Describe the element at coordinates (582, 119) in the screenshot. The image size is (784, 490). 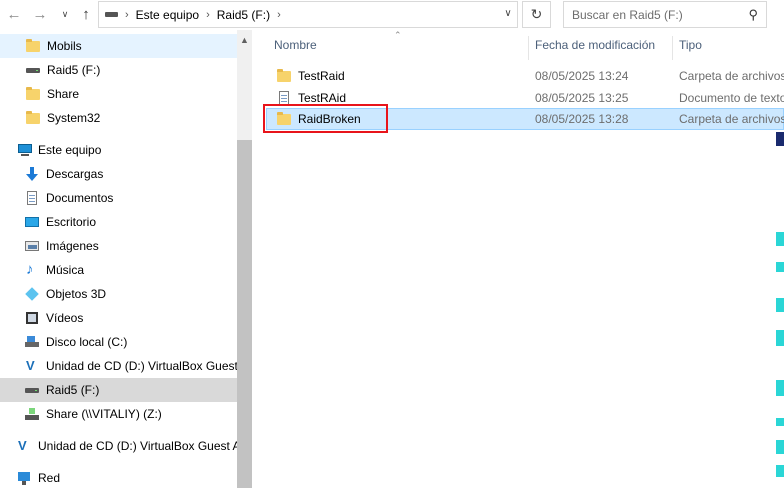
I see `file-date: 08/05/2025 13:28` at that location.